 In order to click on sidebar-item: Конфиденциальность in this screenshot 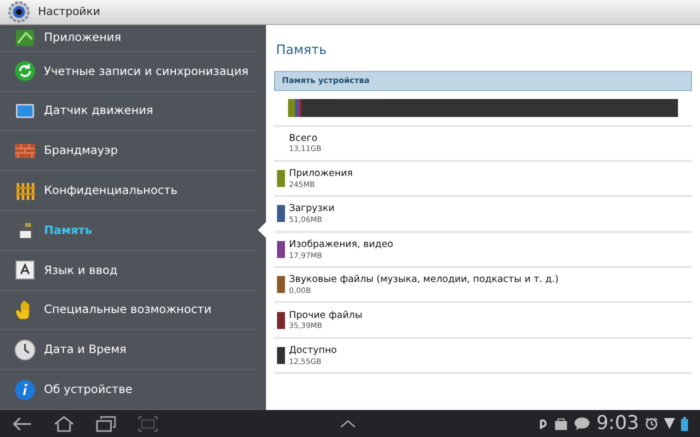, I will do `click(129, 191)`.